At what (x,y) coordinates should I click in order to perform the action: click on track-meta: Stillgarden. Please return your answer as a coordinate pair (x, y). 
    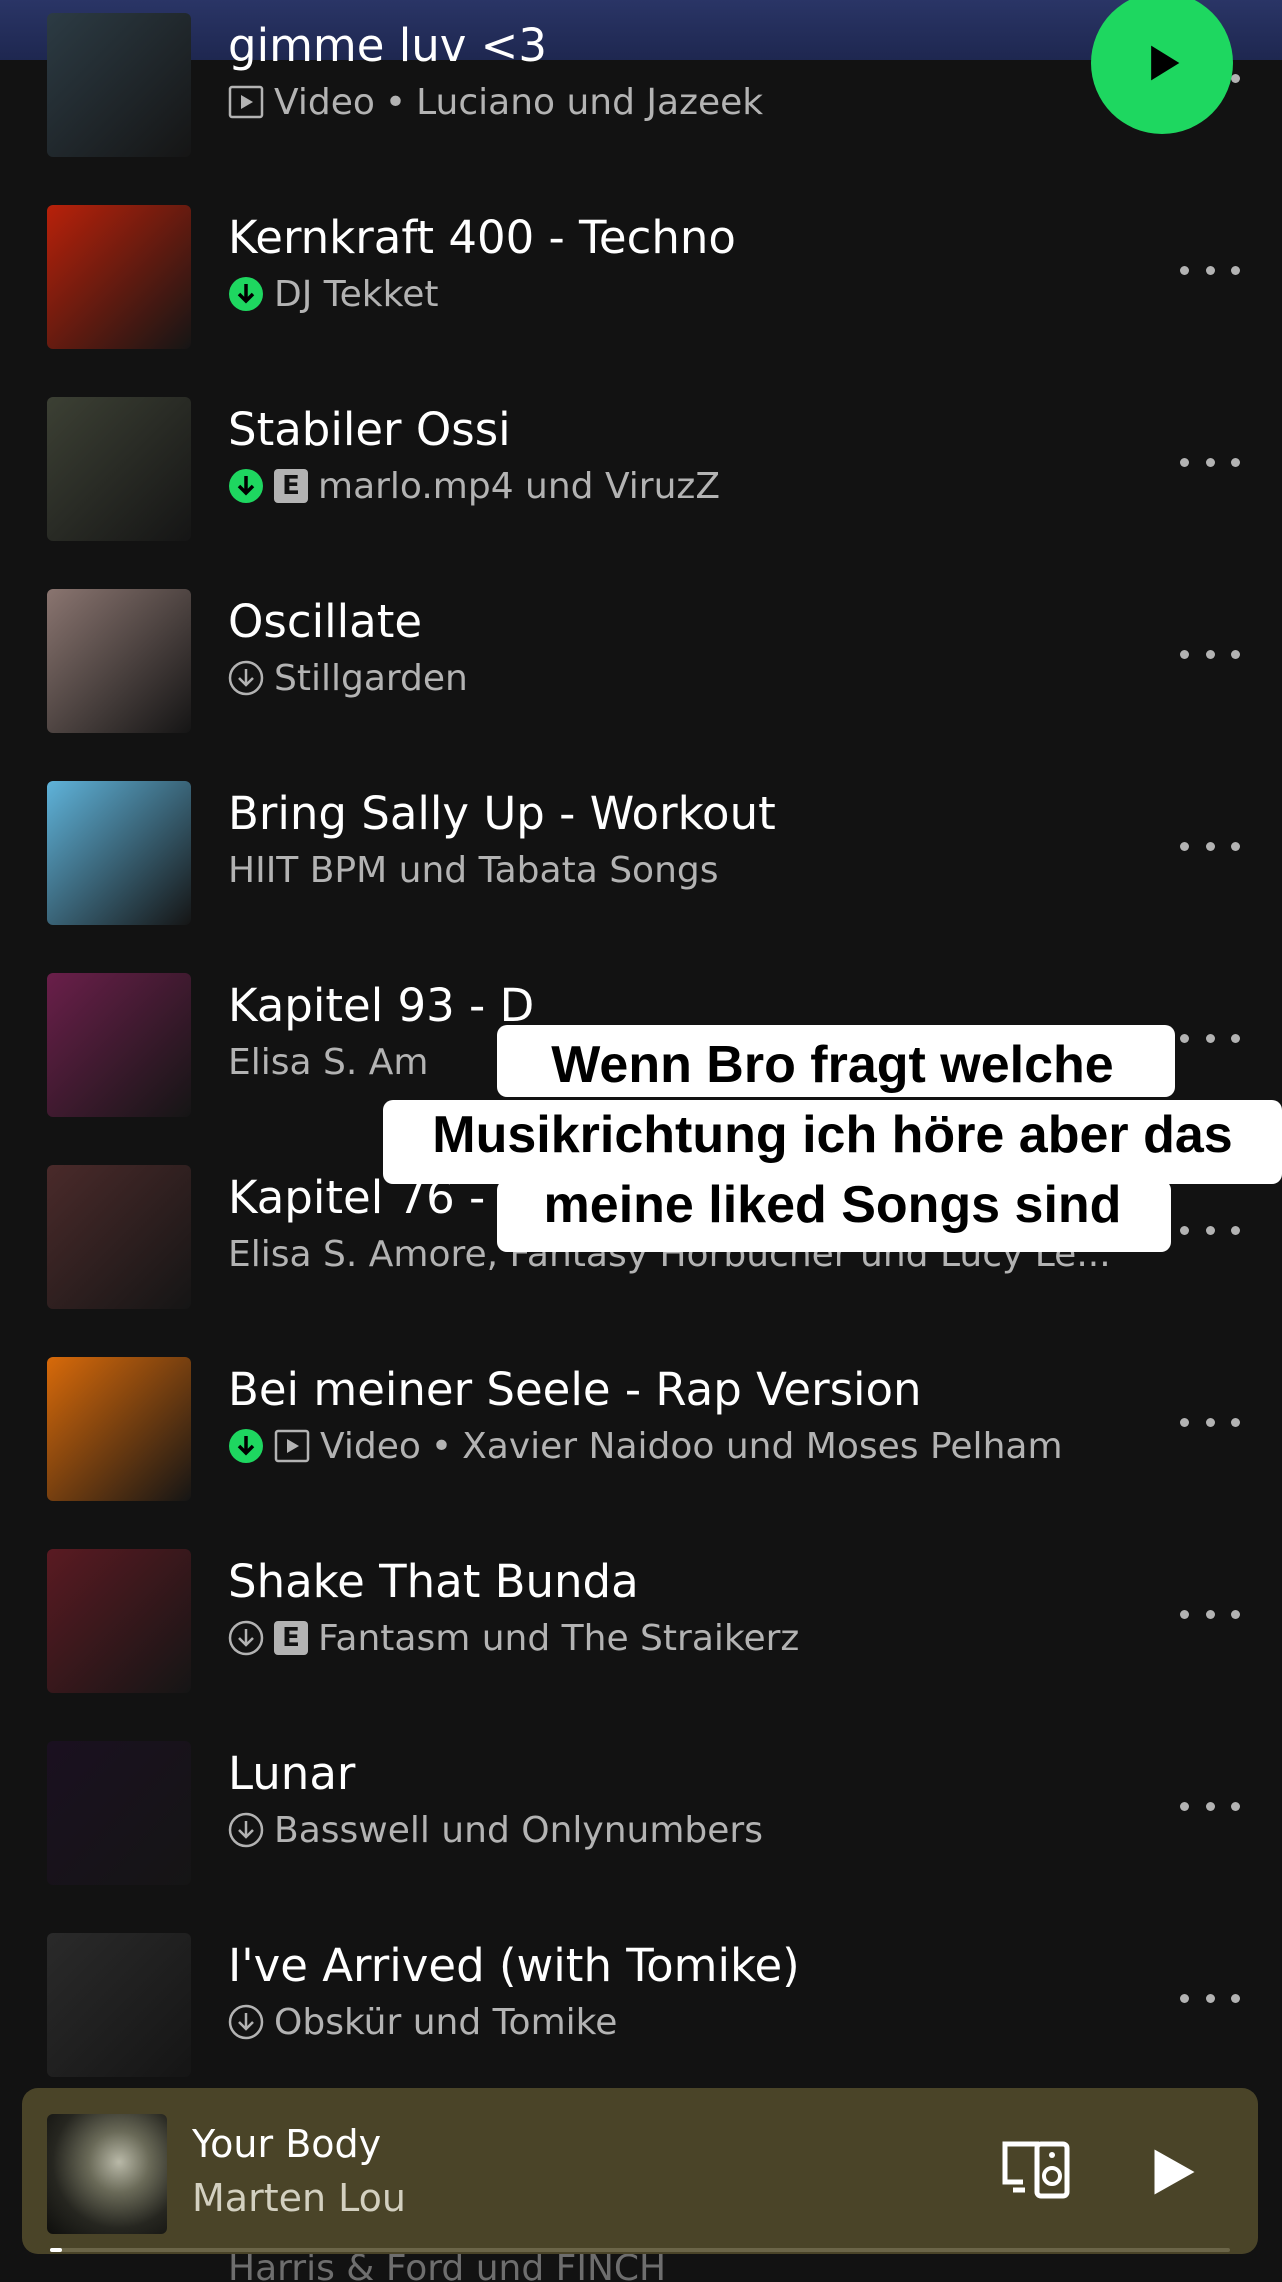
    Looking at the image, I should click on (348, 678).